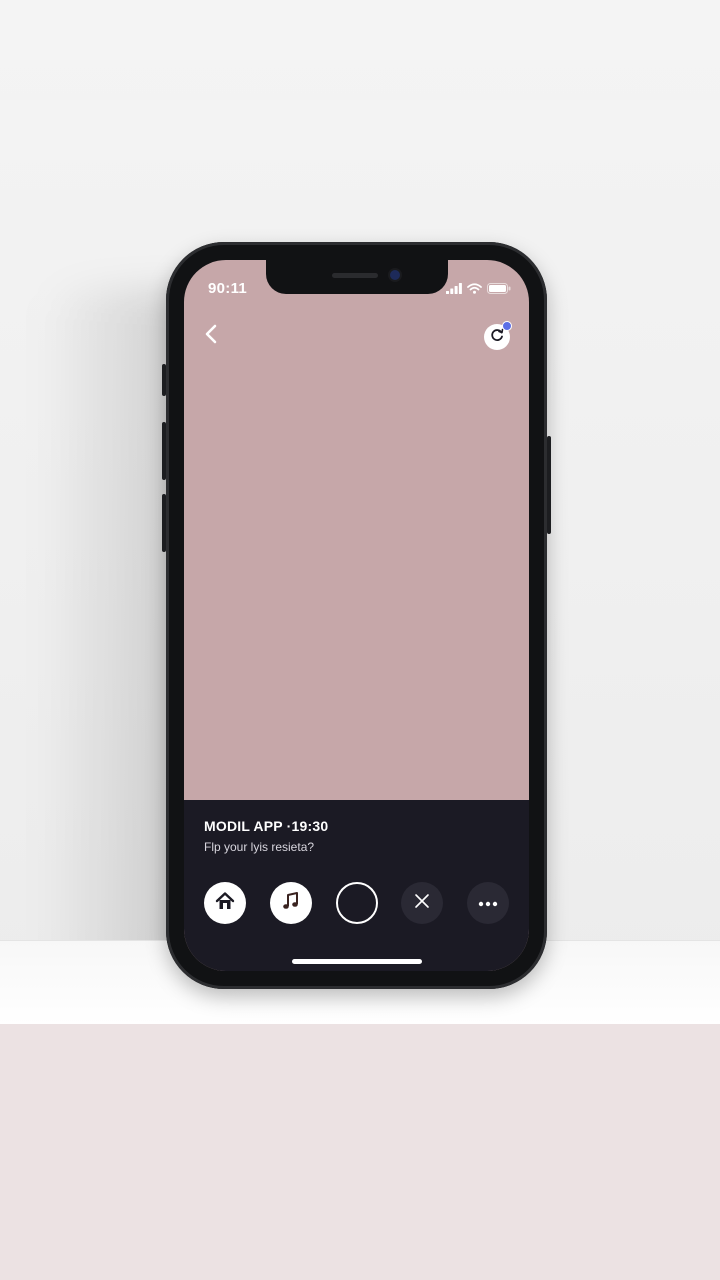 This screenshot has height=1280, width=720. I want to click on home-icon, so click(225, 903).